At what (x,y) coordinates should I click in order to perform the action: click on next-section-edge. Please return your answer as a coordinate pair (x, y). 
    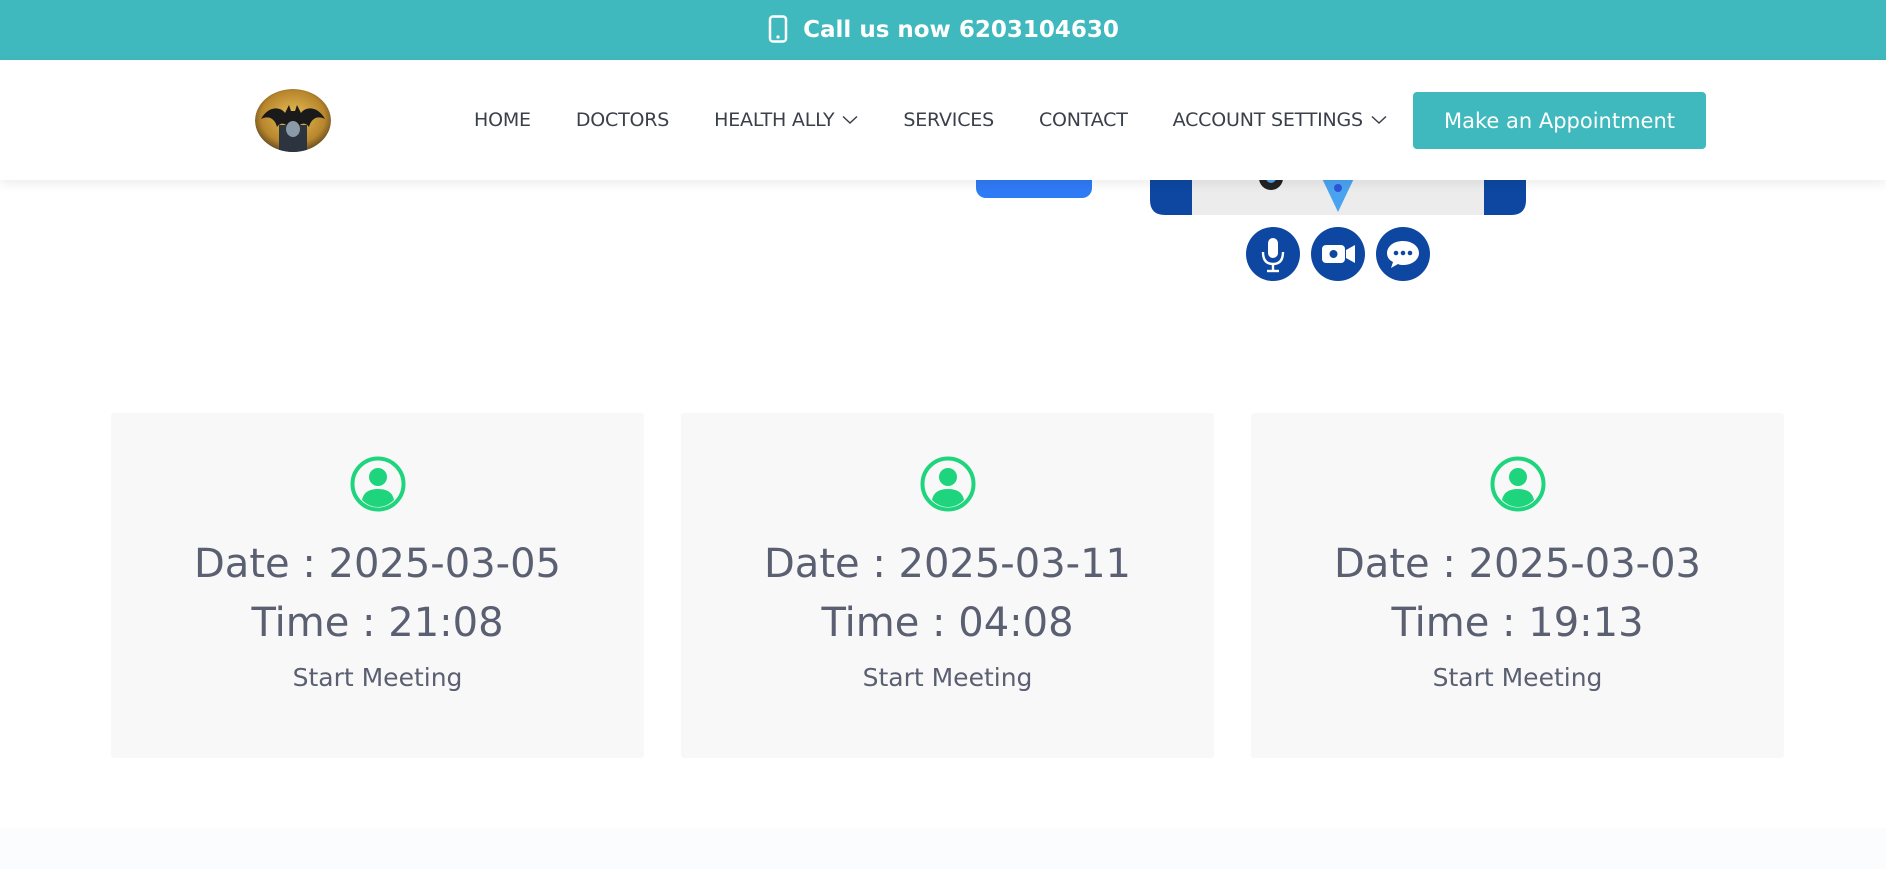
    Looking at the image, I should click on (943, 848).